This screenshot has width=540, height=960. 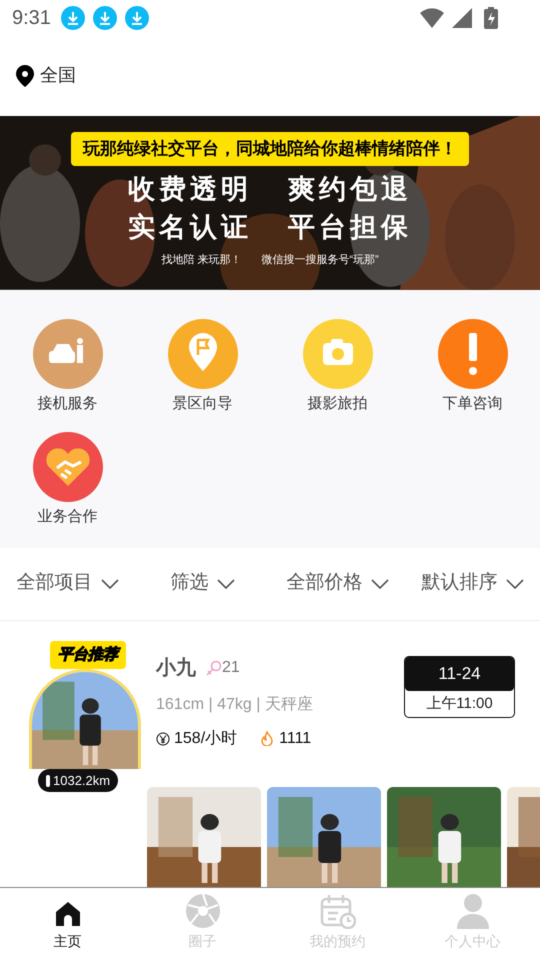 I want to click on service-label: 接机服务, so click(x=68, y=404).